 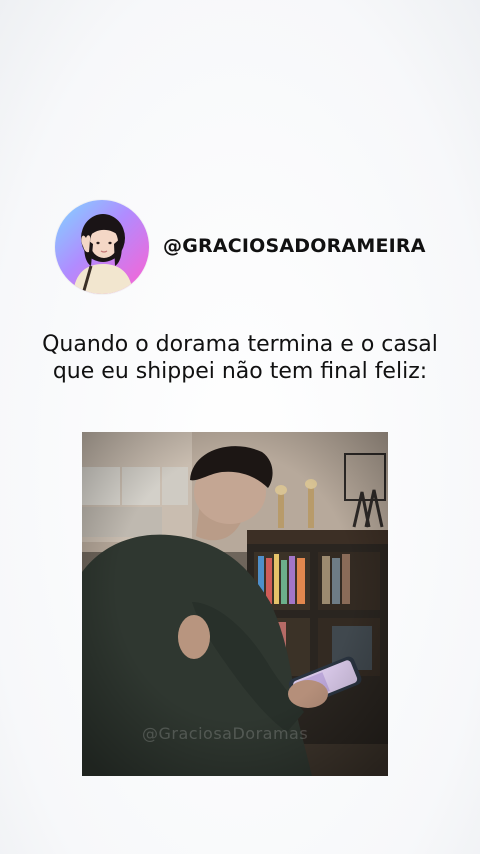 I want to click on profile-header: @GRACIOSADORAMEIRA, so click(x=245, y=248).